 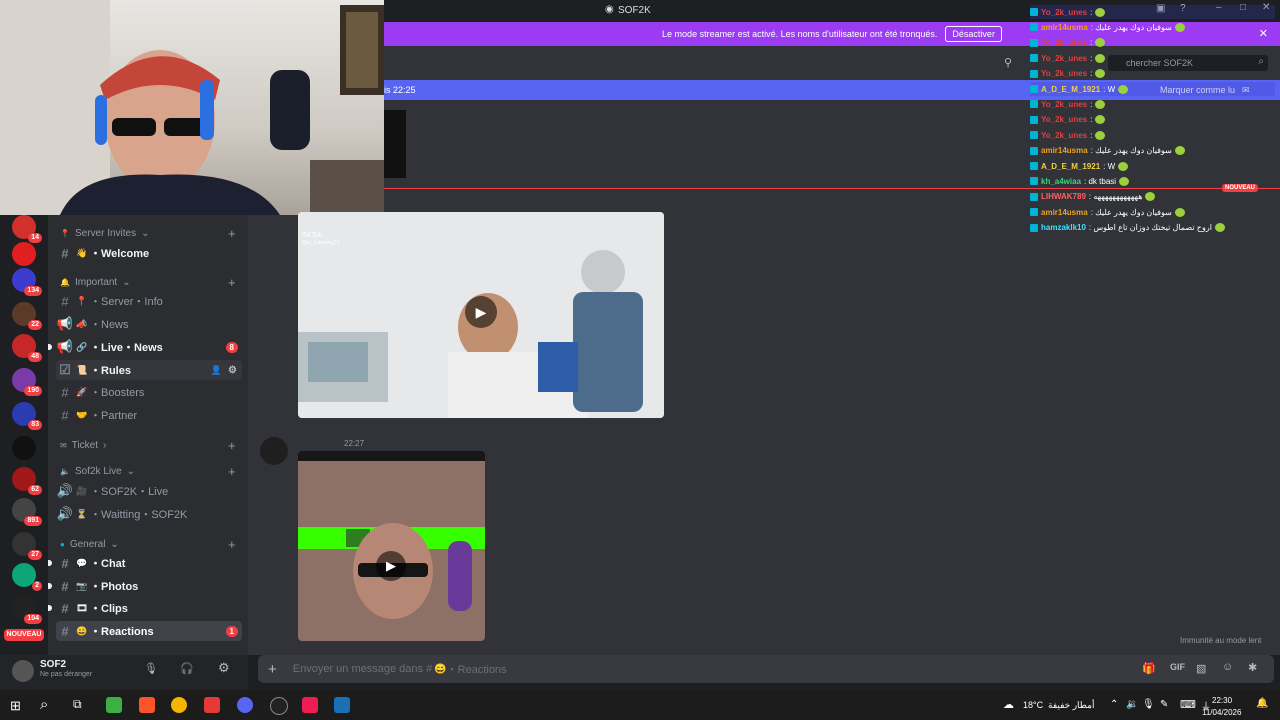 I want to click on mail-icon, so click(x=212, y=705).